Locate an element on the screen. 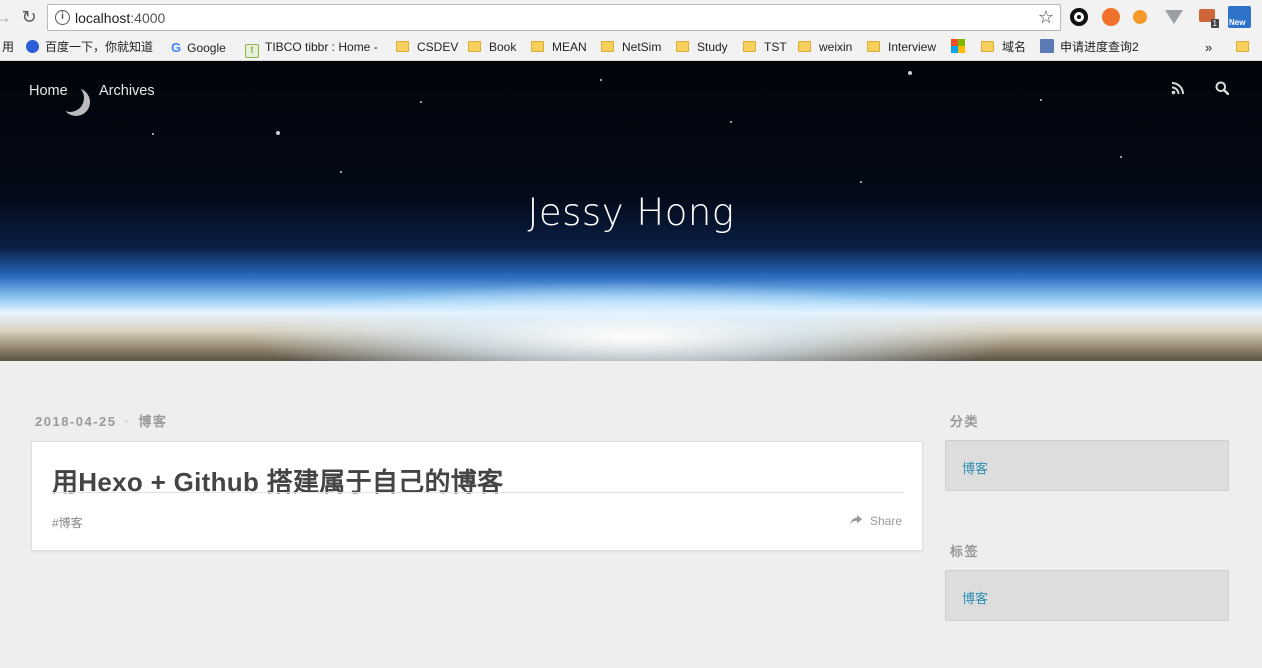 This screenshot has width=1262, height=668. search-icon is located at coordinates (1222, 89).